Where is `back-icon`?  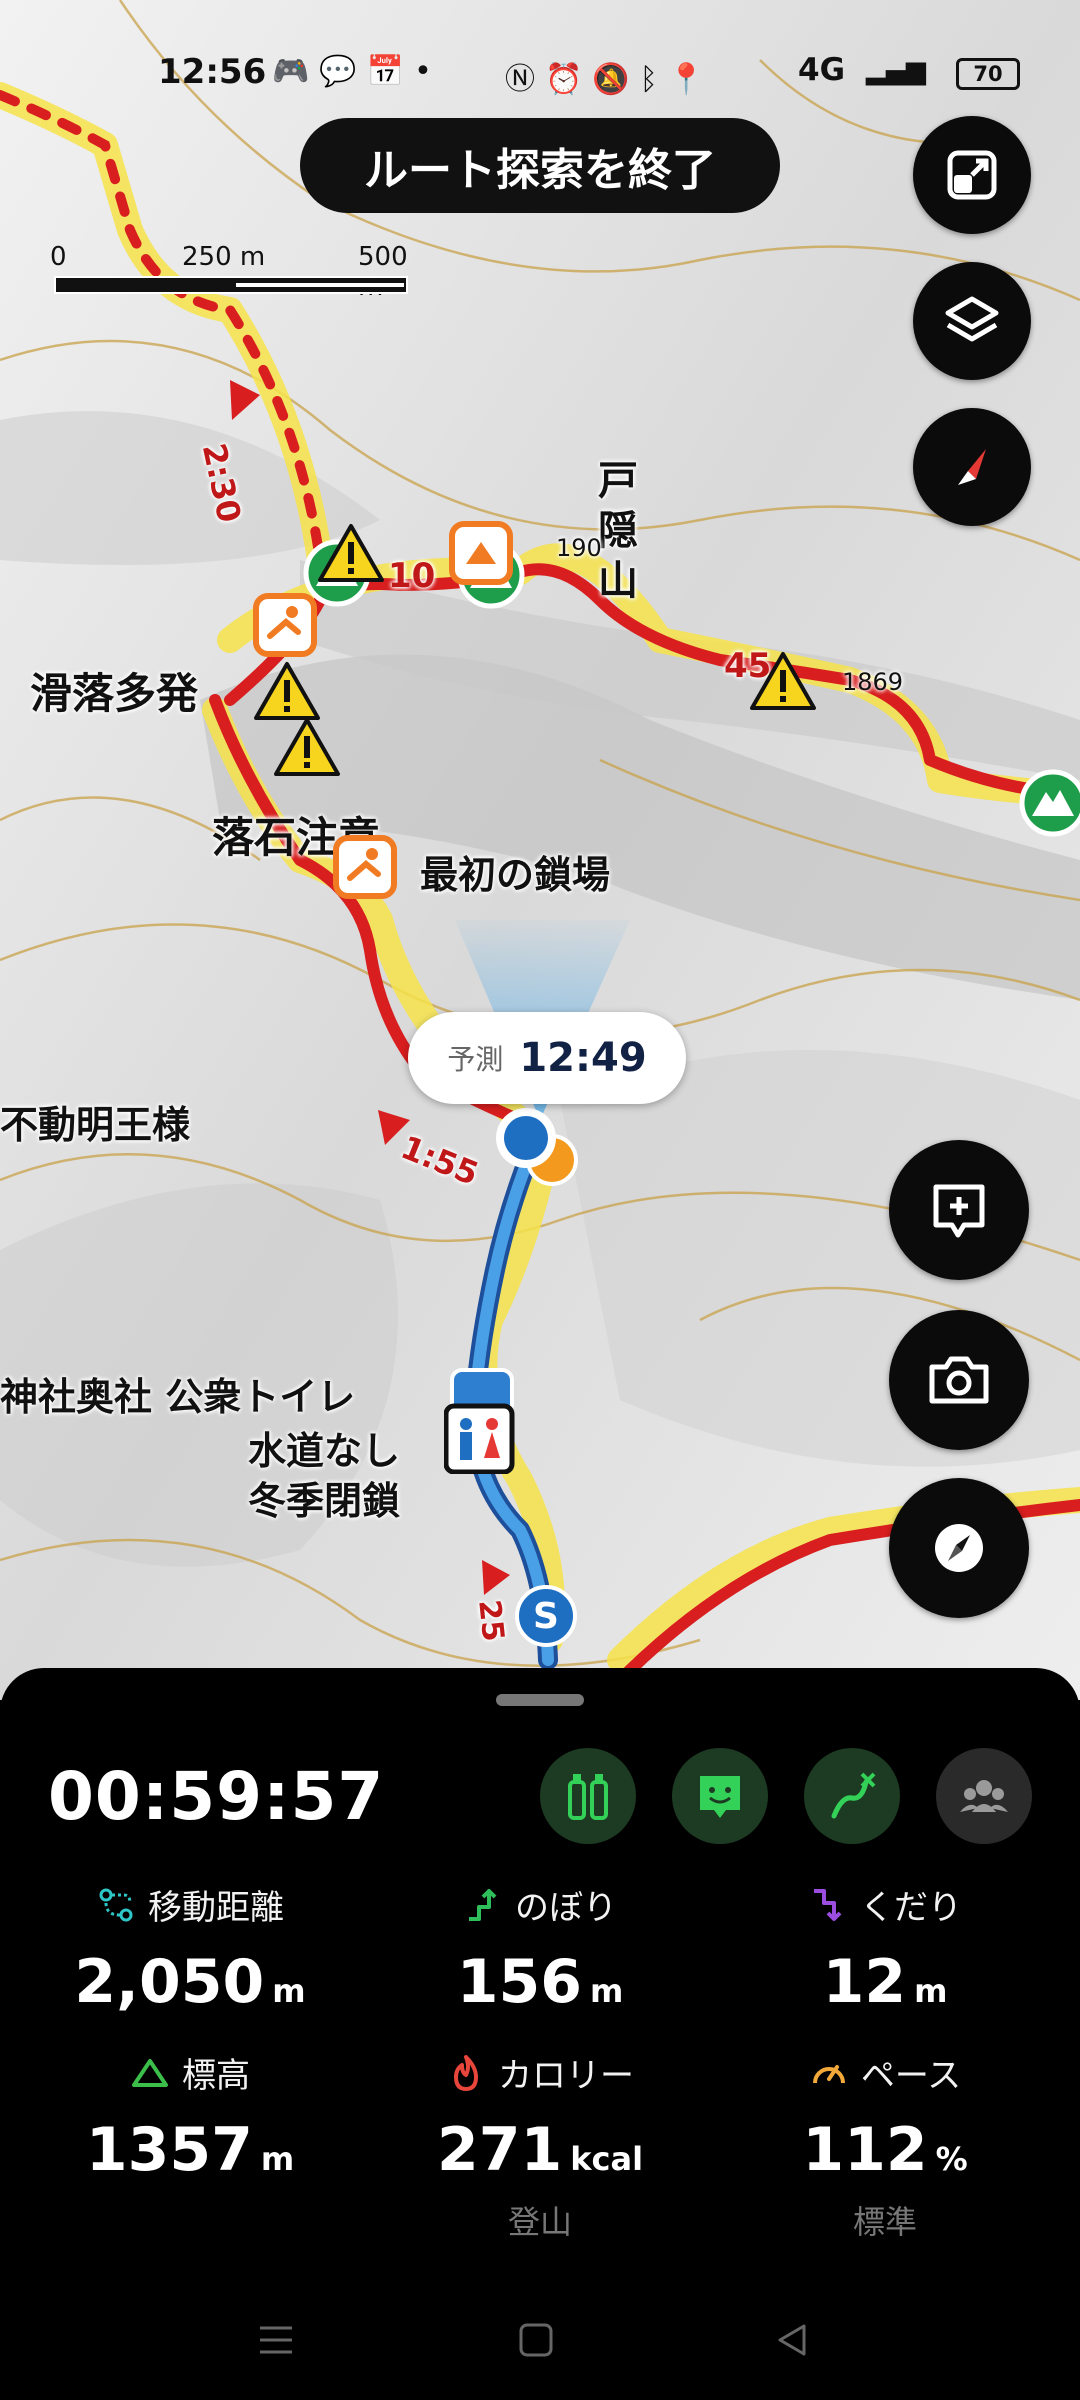
back-icon is located at coordinates (792, 2340).